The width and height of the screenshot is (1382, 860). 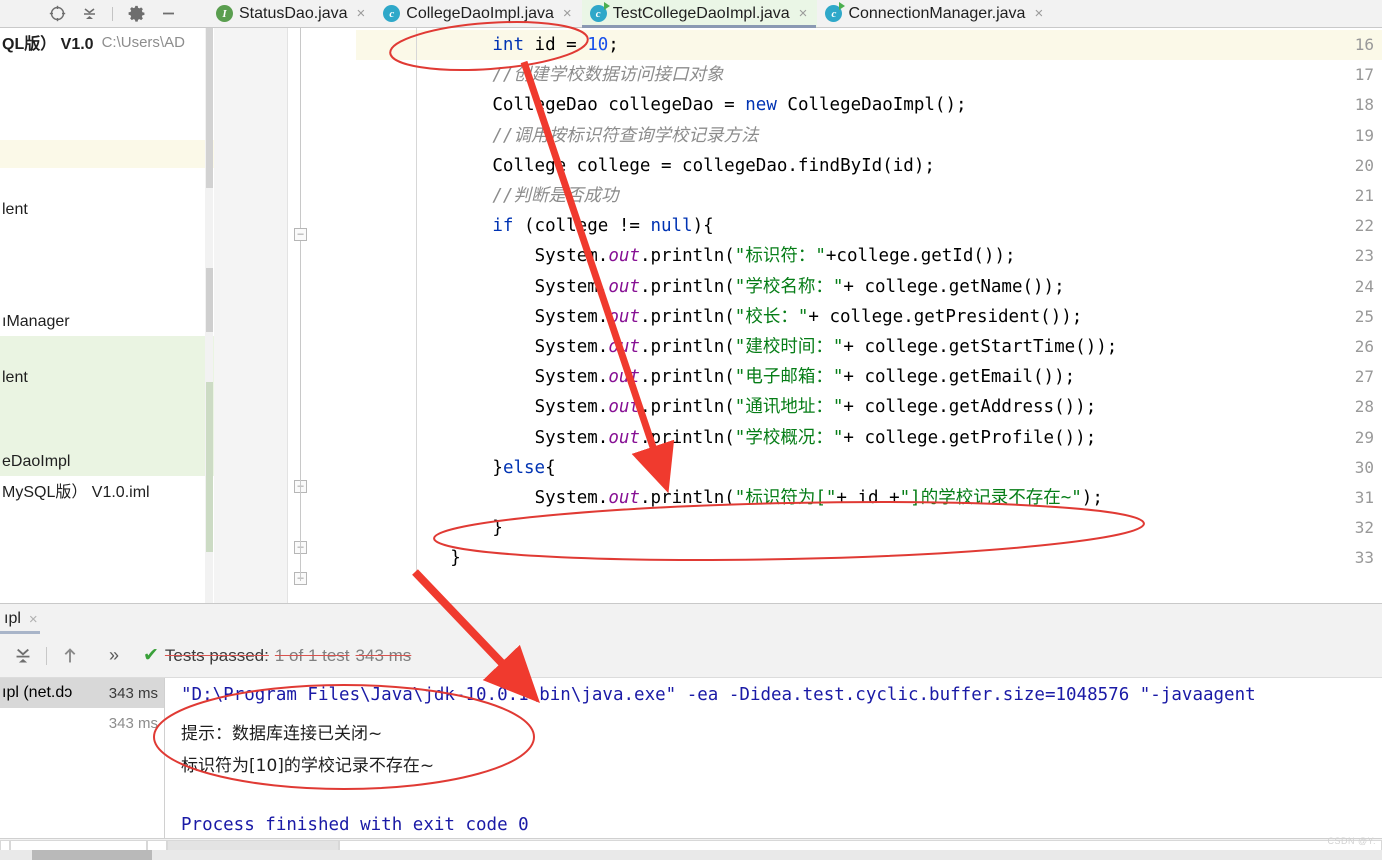 I want to click on project-toolbar, so click(x=104, y=13).